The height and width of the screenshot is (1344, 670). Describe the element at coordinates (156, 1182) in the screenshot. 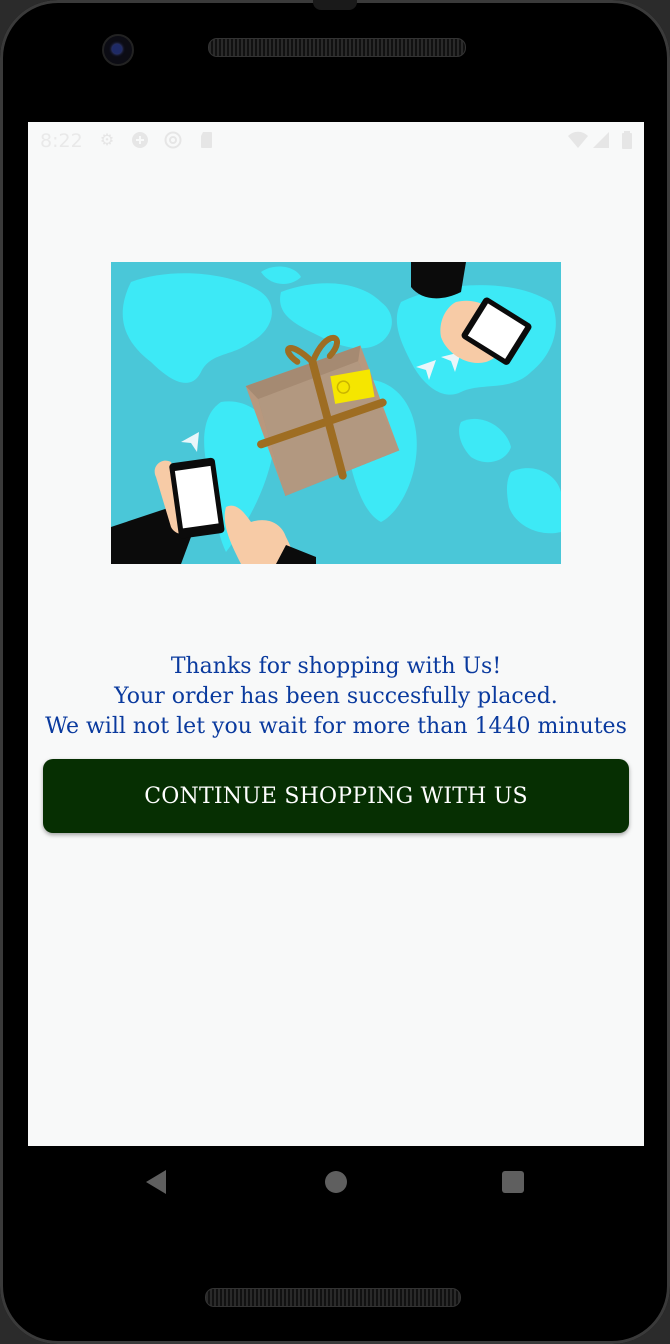

I see `back-icon` at that location.